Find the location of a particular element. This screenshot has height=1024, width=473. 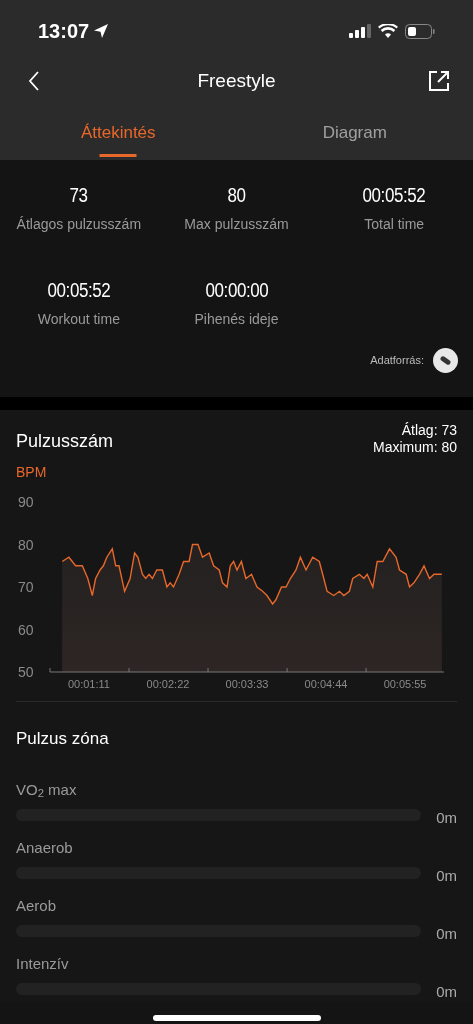

page-title: Freestyle is located at coordinates (236, 80).